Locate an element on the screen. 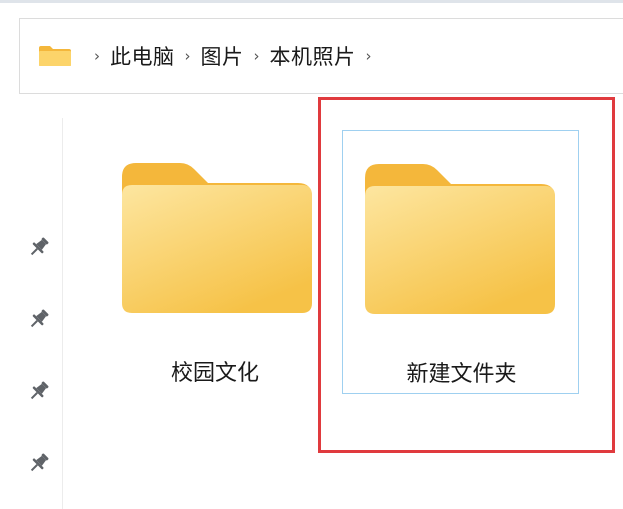 This screenshot has height=509, width=623. folder-name: 校园文化 is located at coordinates (214, 373).